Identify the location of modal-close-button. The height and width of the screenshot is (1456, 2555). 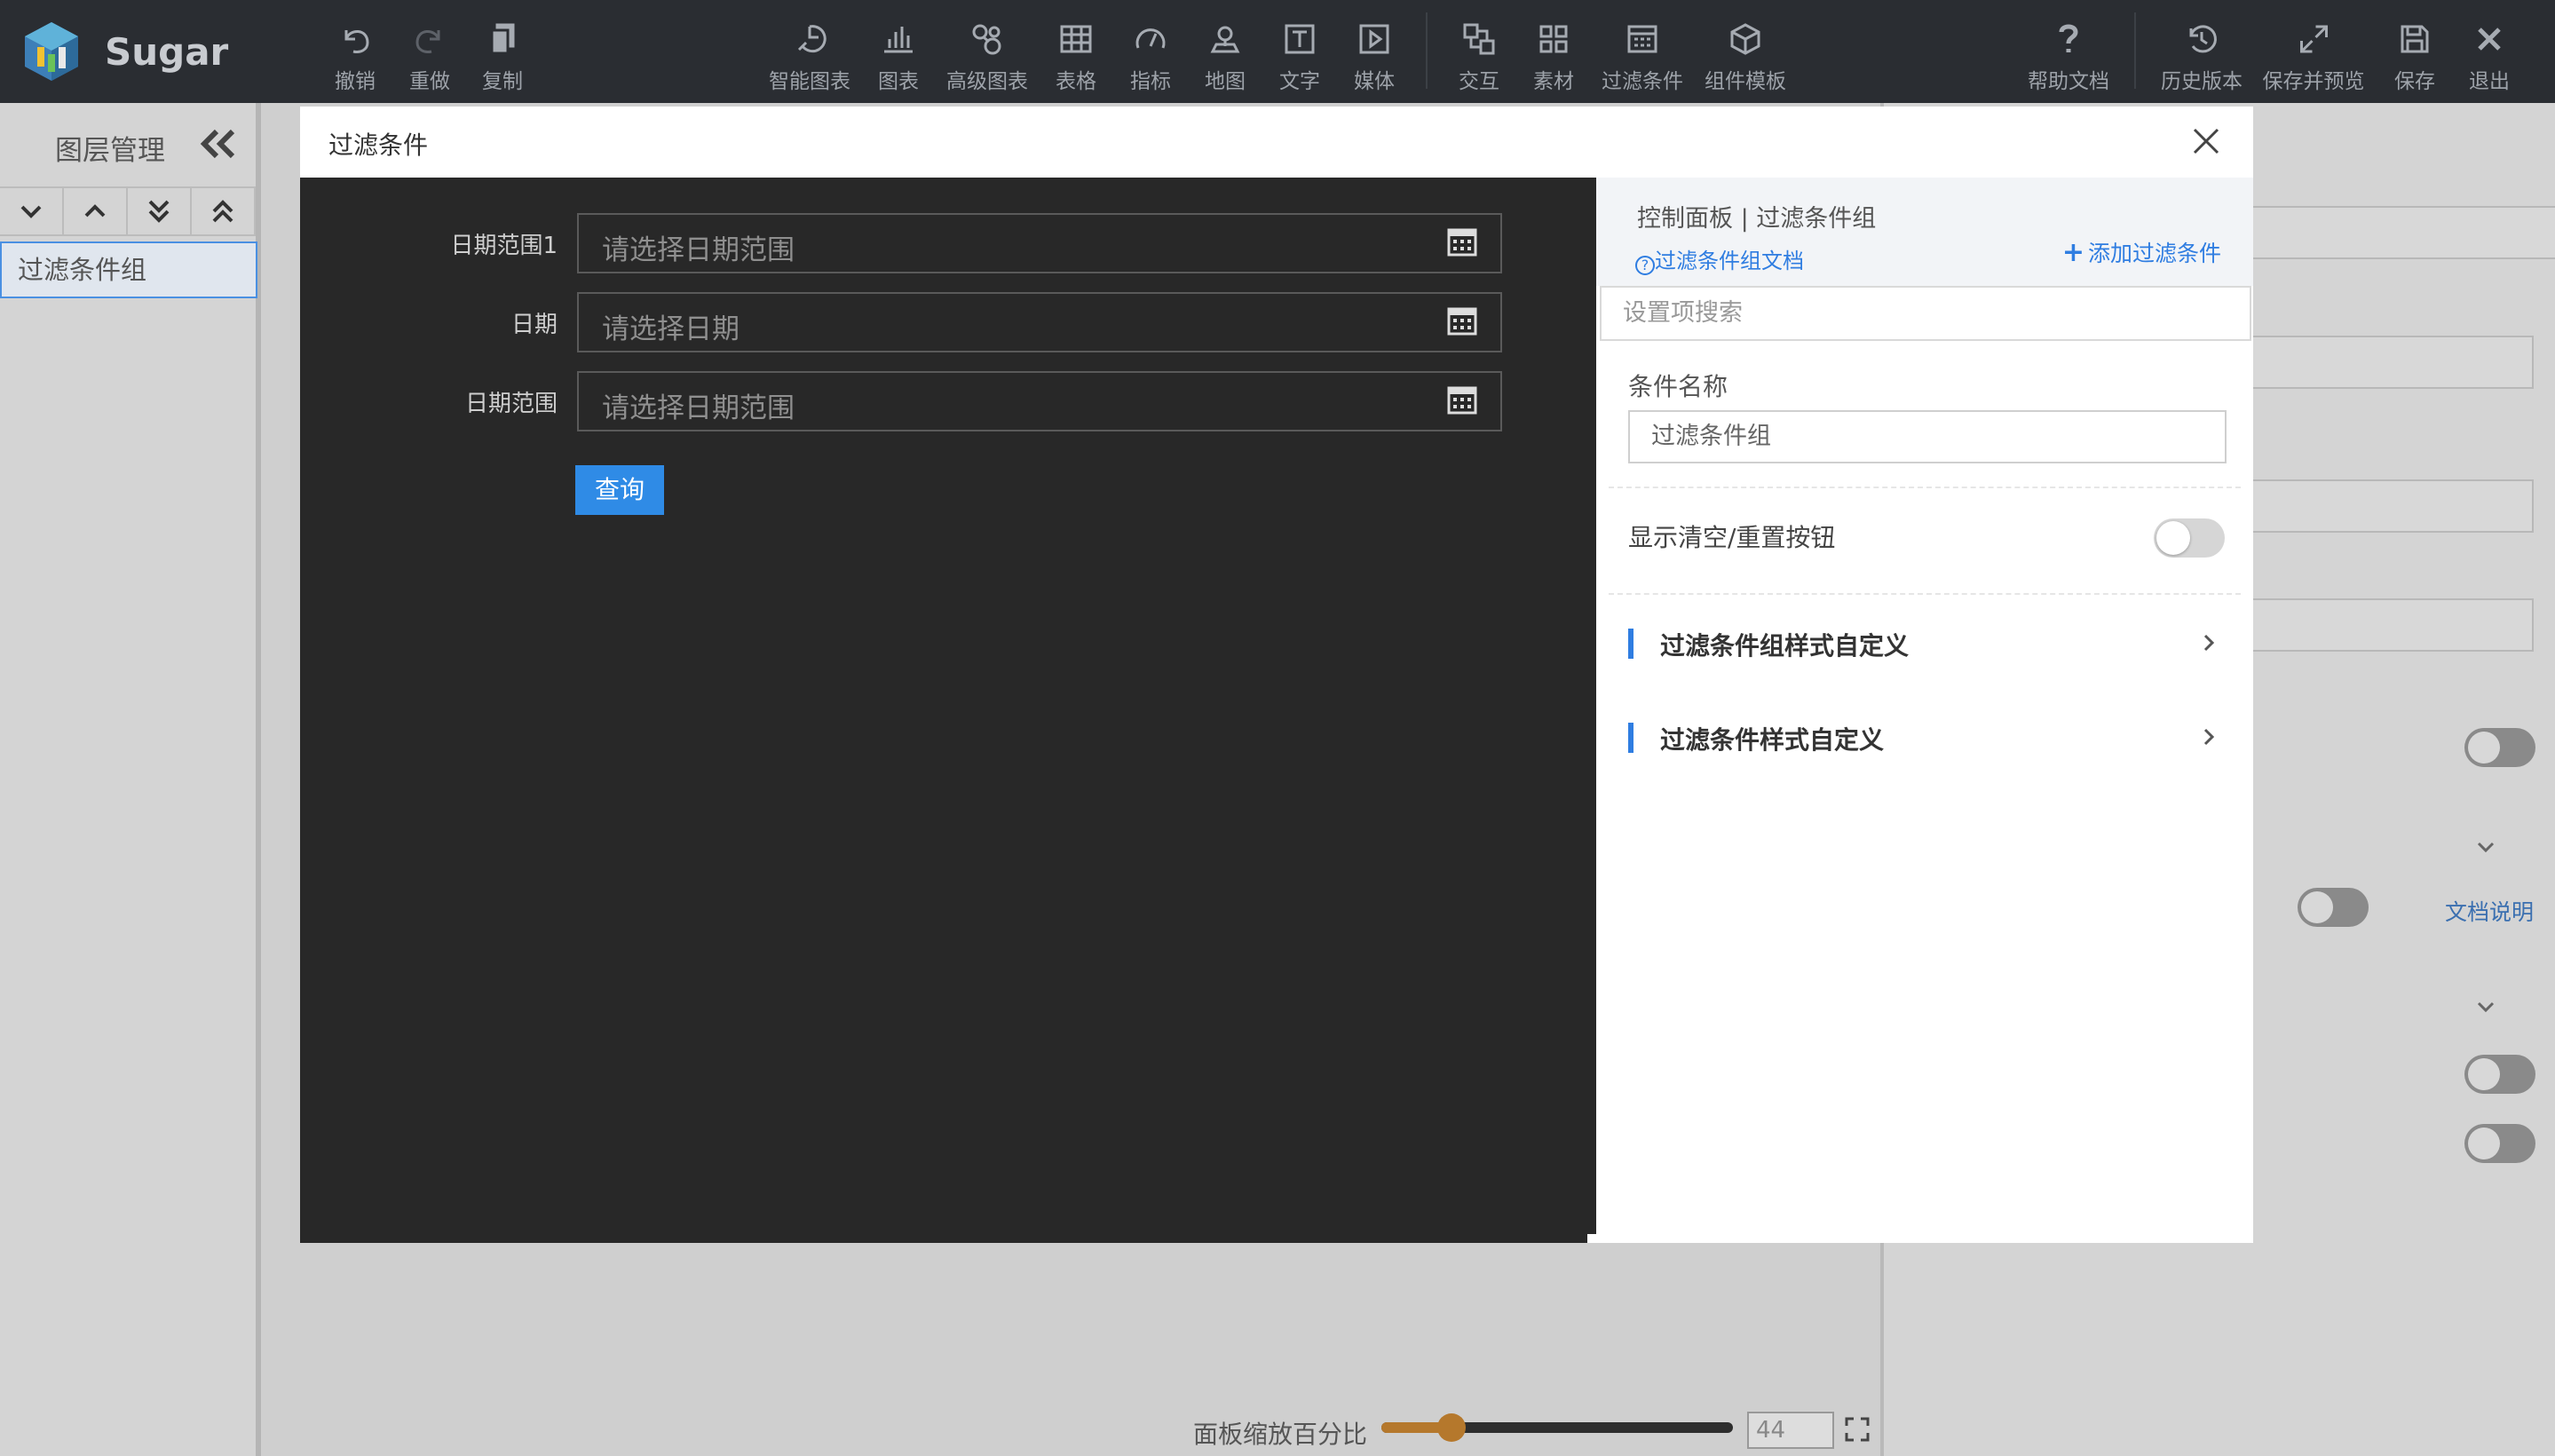
(2206, 141).